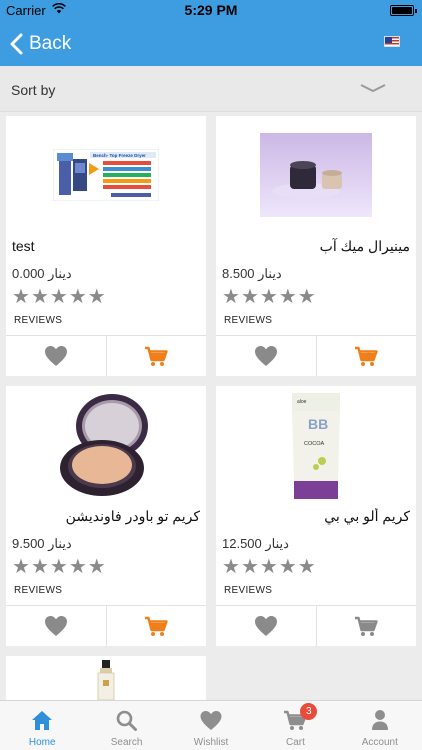 Image resolution: width=422 pixels, height=750 pixels. I want to click on back-button: Back, so click(40, 44).